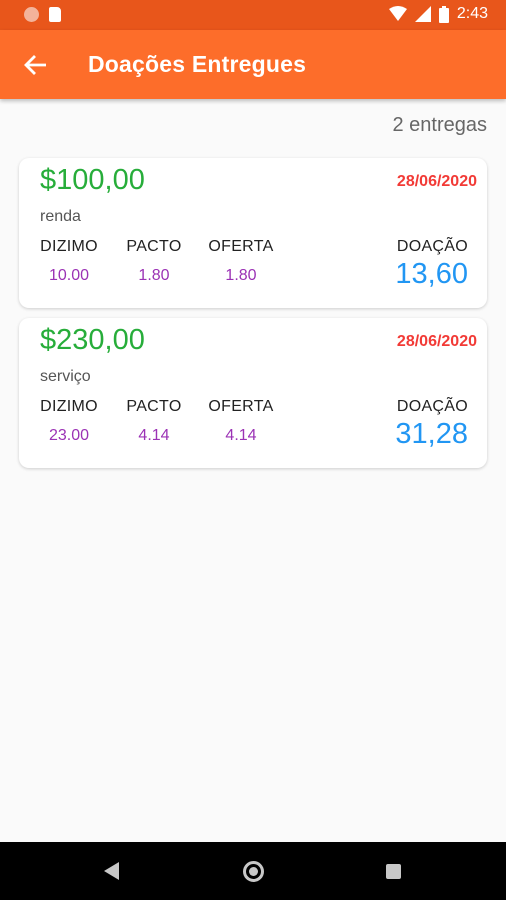 This screenshot has height=900, width=506. What do you see at coordinates (241, 435) in the screenshot?
I see `oferta-value: 4.14` at bounding box center [241, 435].